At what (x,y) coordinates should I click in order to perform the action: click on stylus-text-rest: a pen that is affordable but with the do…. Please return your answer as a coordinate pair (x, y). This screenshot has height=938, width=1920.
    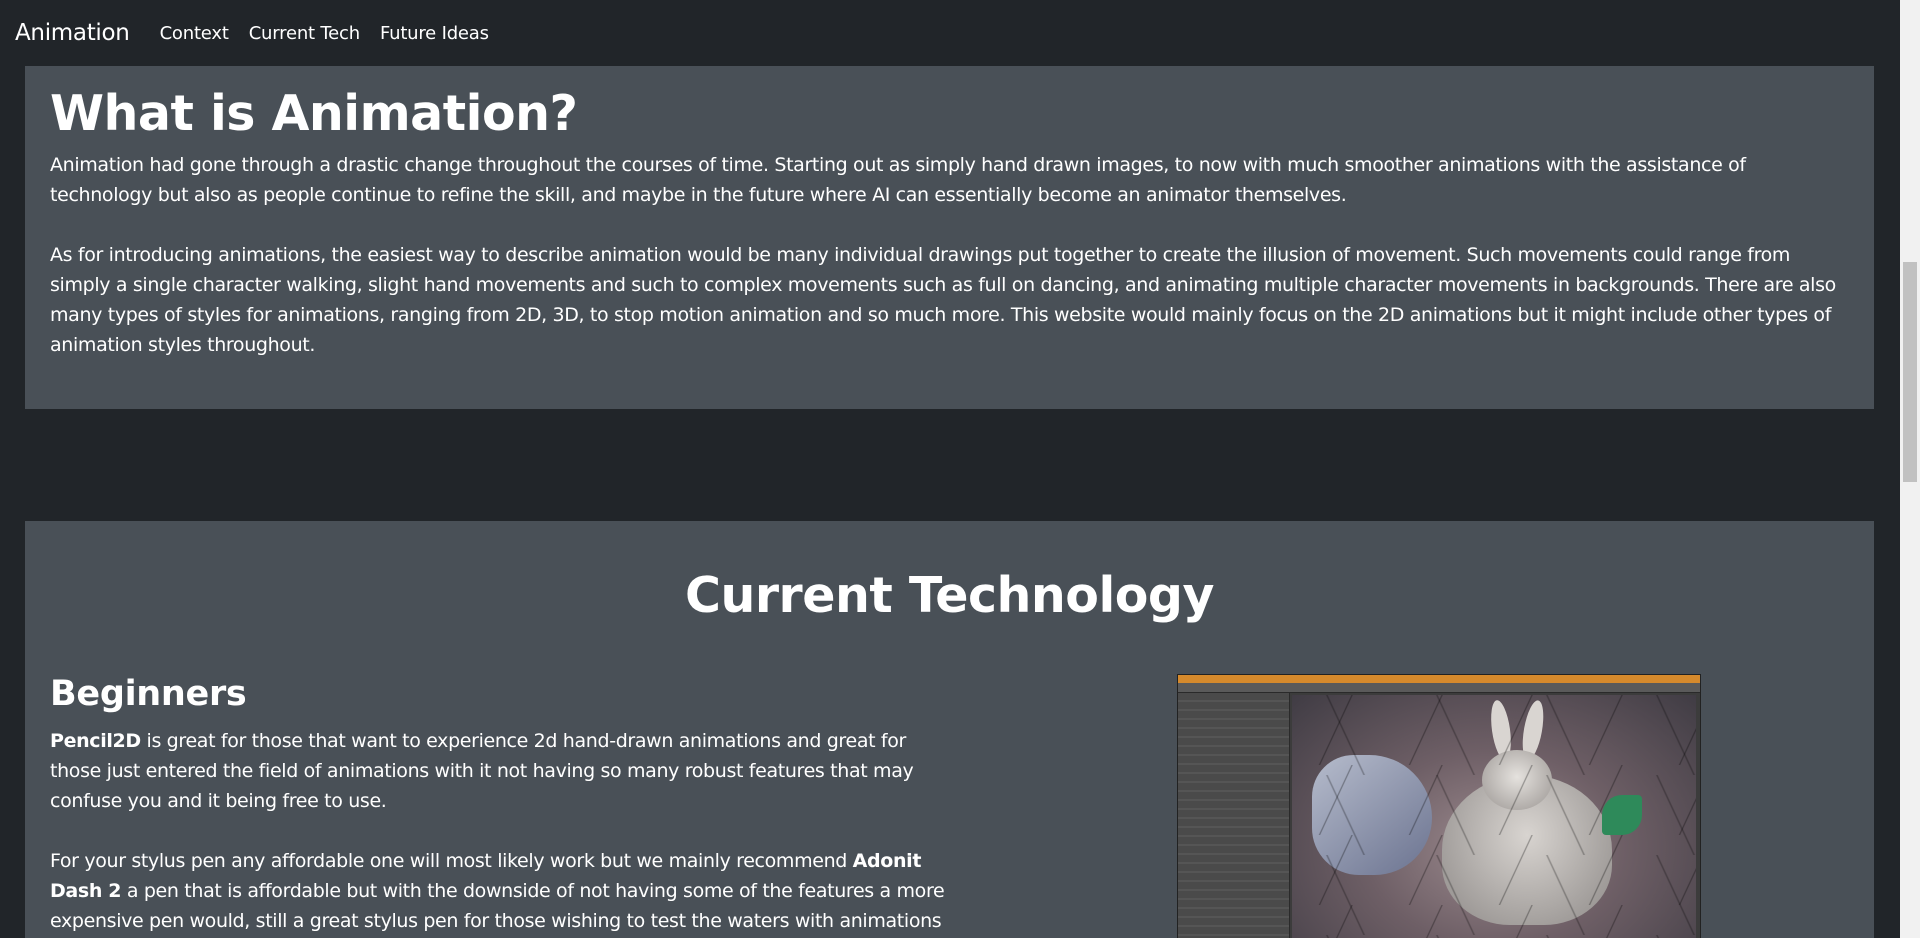
    Looking at the image, I should click on (497, 906).